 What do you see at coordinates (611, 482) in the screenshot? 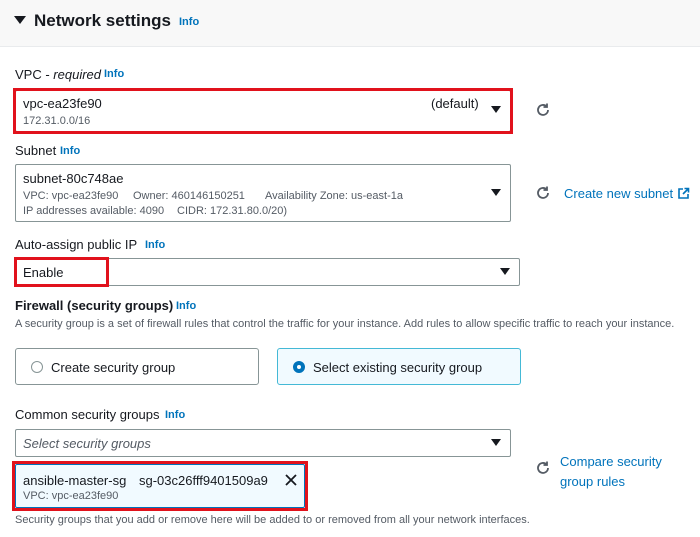
I see `compare-link-line2: group rules` at bounding box center [611, 482].